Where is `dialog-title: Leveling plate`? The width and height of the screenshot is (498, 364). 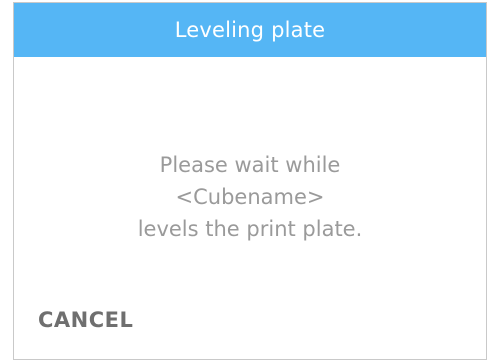 dialog-title: Leveling plate is located at coordinates (250, 30).